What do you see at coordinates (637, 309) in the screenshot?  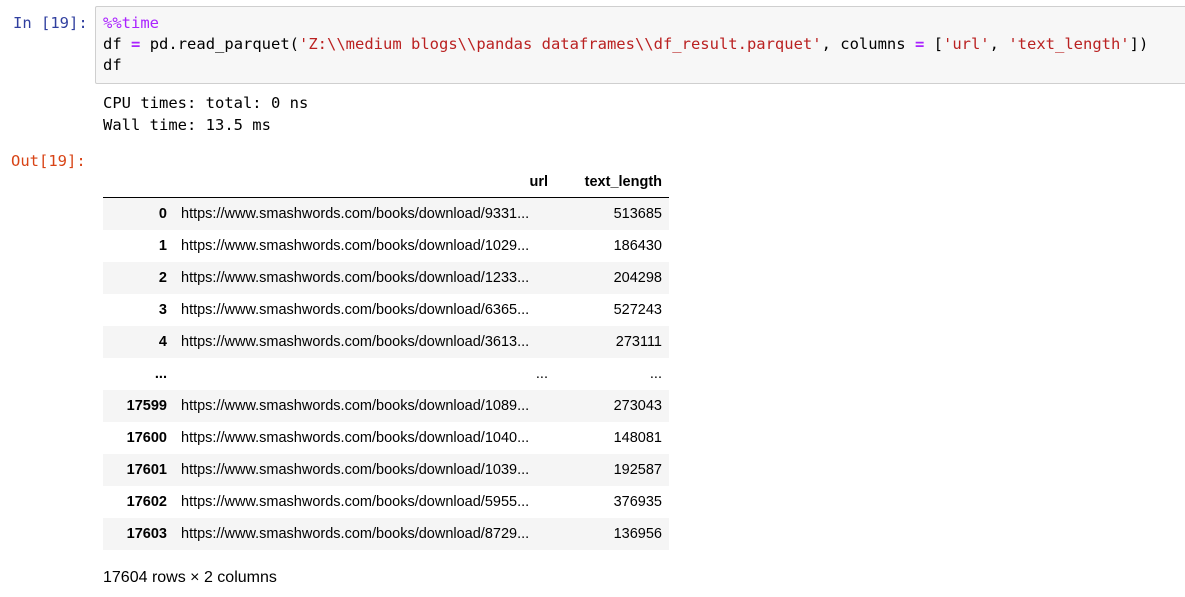 I see `text-length-cell: 527243` at bounding box center [637, 309].